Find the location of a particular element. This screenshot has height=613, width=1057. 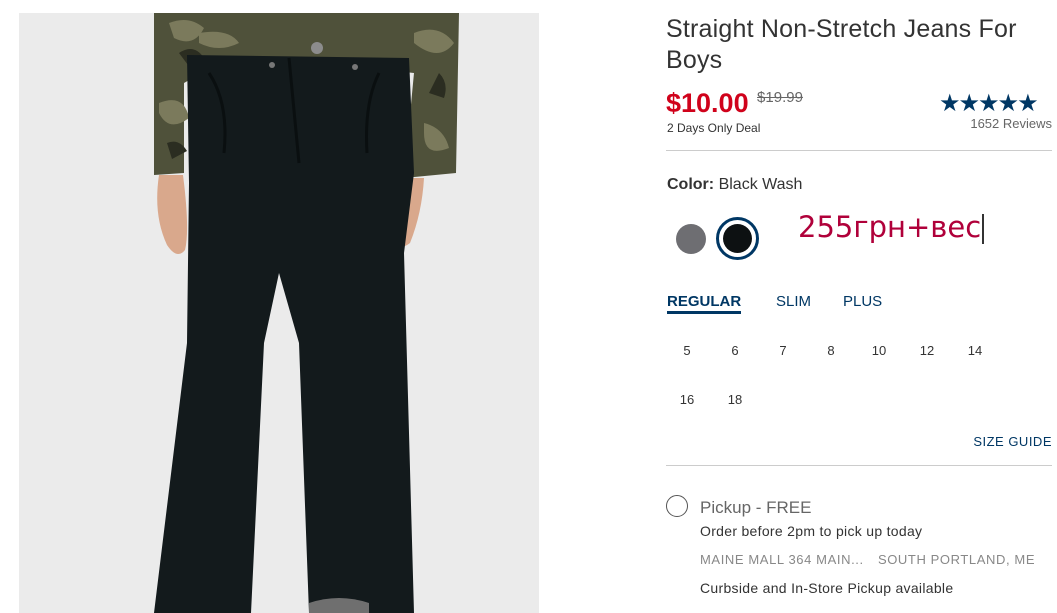

size-option: 5 is located at coordinates (687, 350).